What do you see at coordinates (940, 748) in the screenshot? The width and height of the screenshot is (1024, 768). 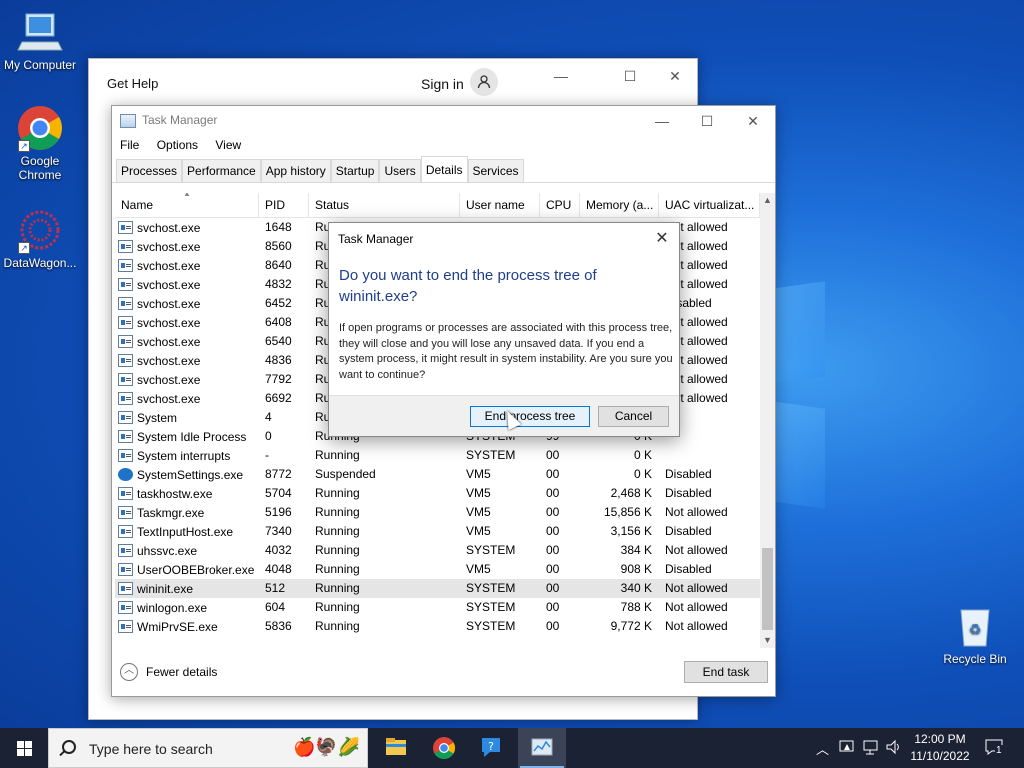 I see `taskbar-clock: 12:00 PM 11/10/2022` at bounding box center [940, 748].